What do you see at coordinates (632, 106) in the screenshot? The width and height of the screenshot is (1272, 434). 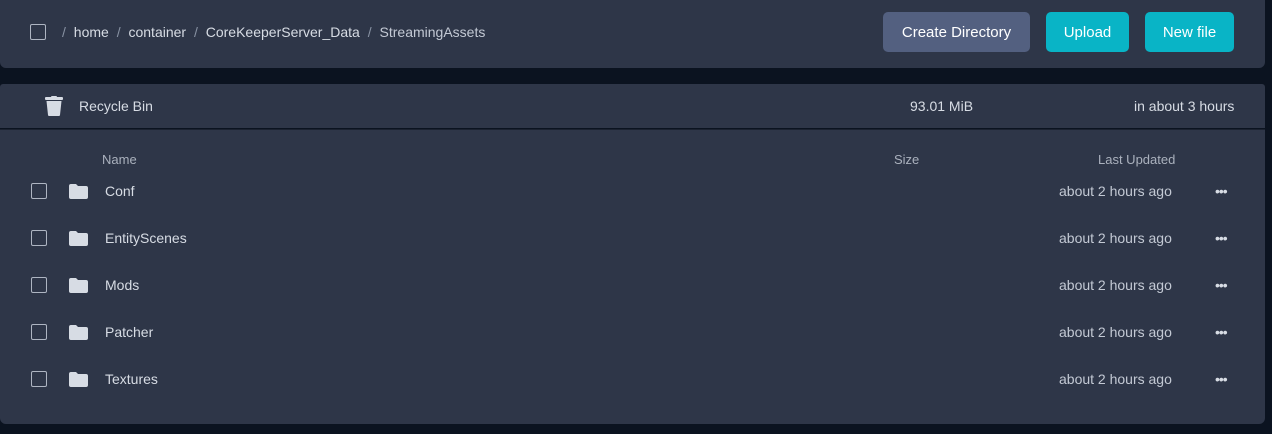 I see `recycle-bin-row` at bounding box center [632, 106].